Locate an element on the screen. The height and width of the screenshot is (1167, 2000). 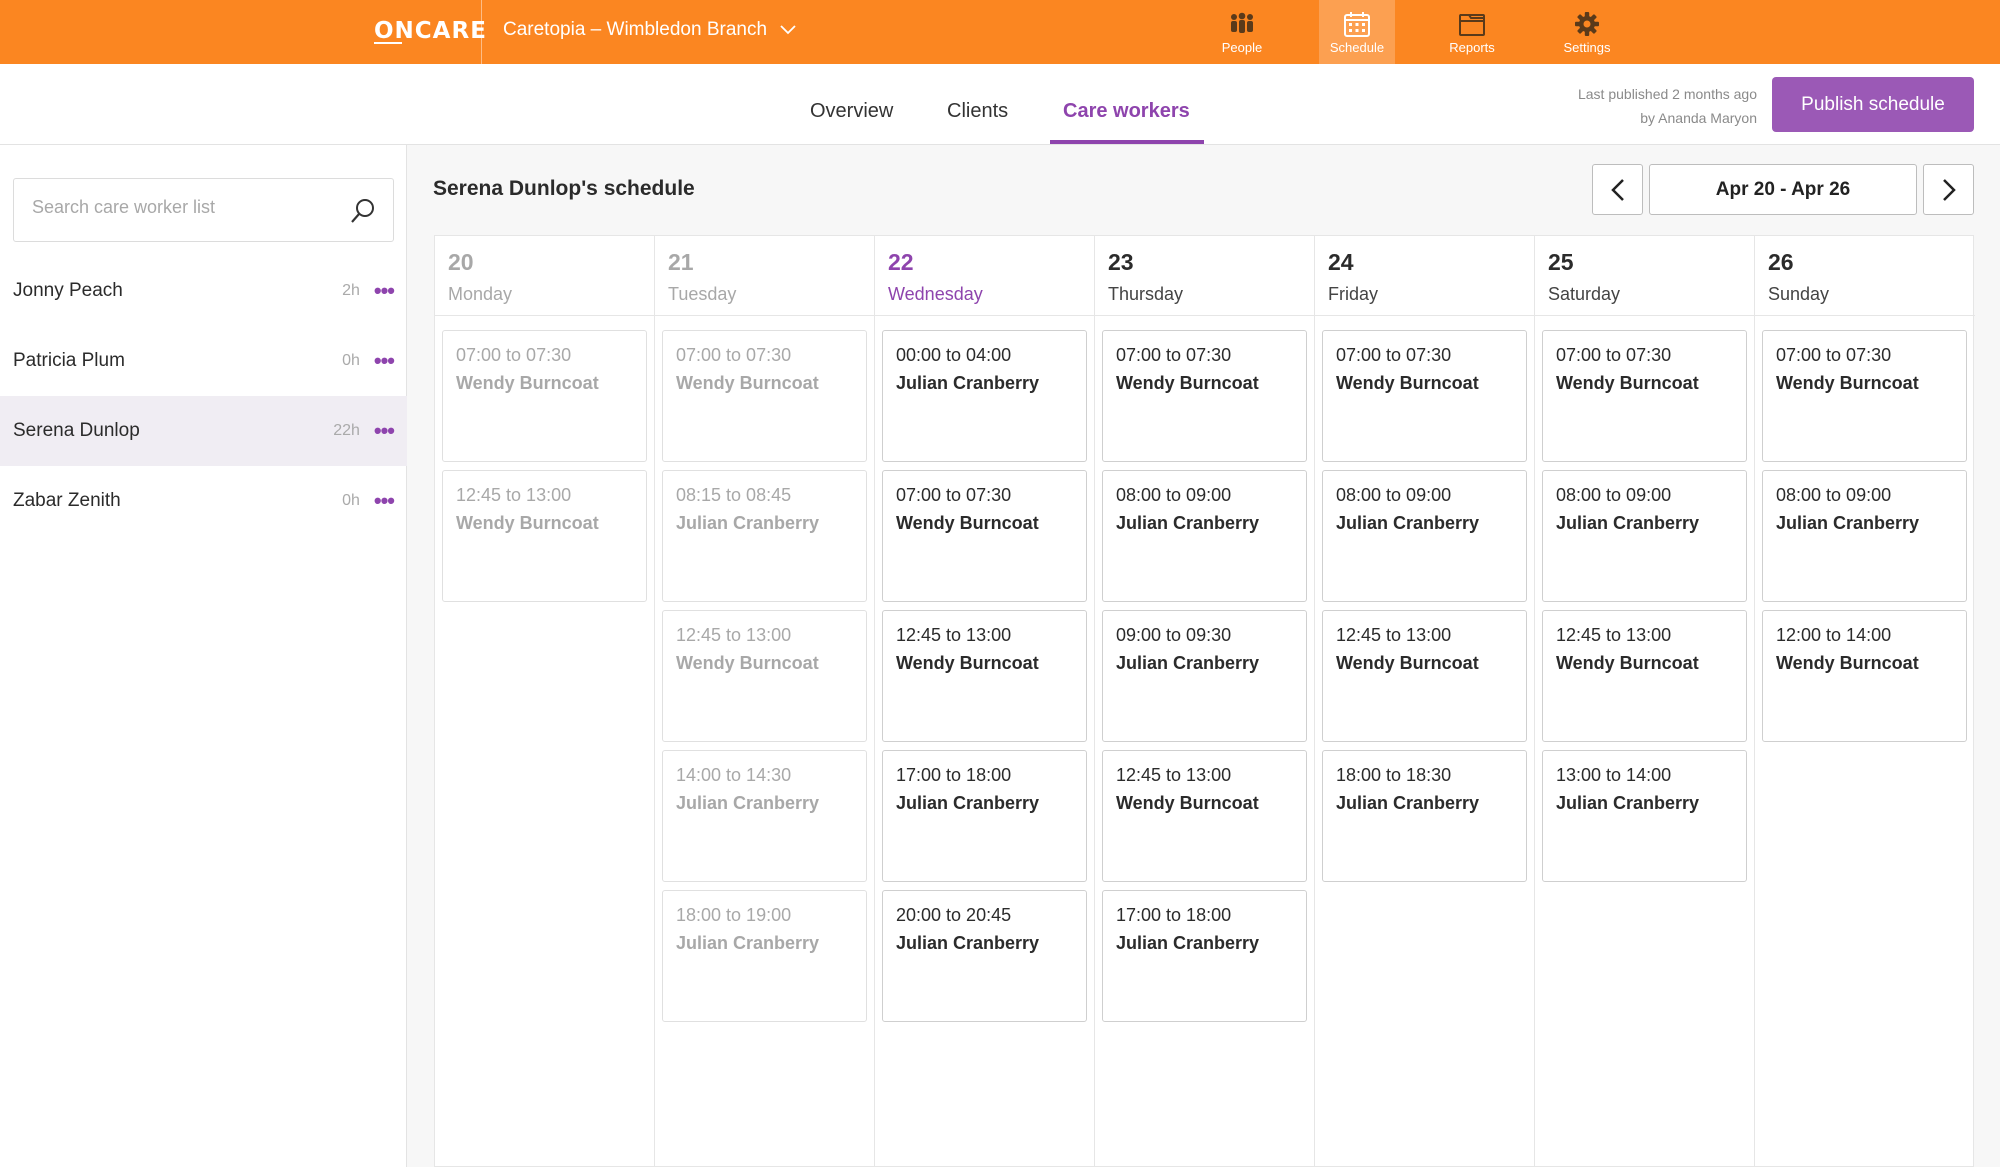
visit-card: 20:00 to 20:45 Julian Cranberry is located at coordinates (984, 956).